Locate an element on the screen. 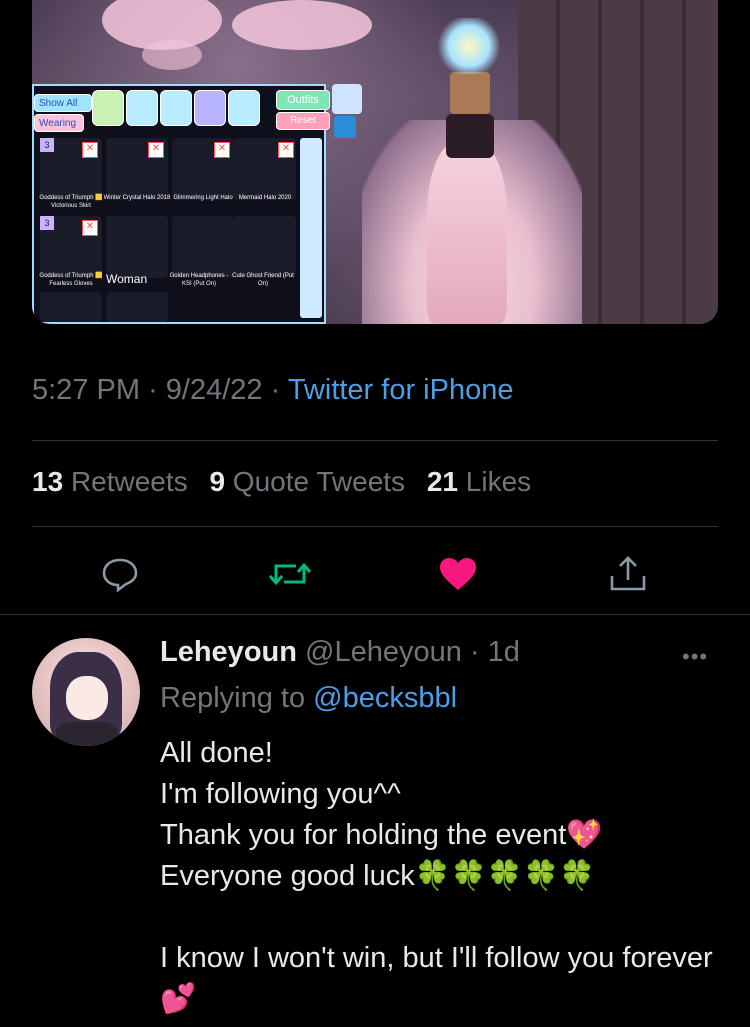 The height and width of the screenshot is (1027, 750). wearing-button: Wearing is located at coordinates (59, 123).